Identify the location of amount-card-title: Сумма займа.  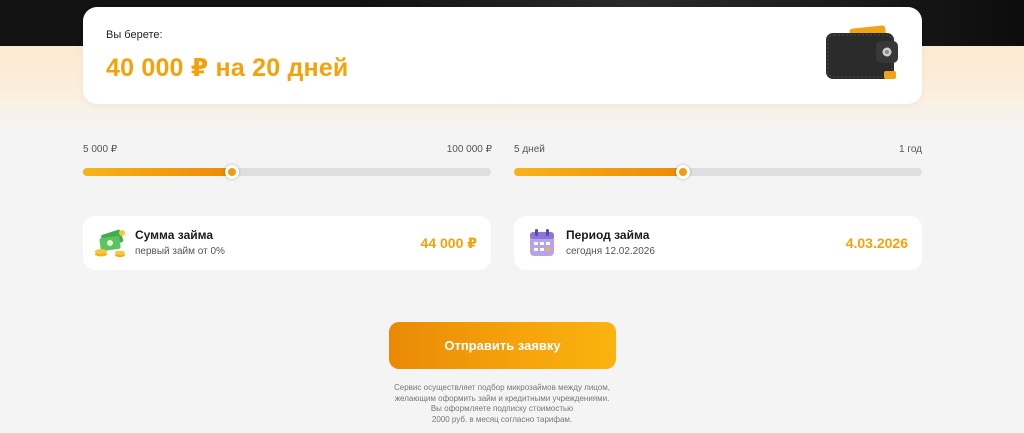
(174, 235).